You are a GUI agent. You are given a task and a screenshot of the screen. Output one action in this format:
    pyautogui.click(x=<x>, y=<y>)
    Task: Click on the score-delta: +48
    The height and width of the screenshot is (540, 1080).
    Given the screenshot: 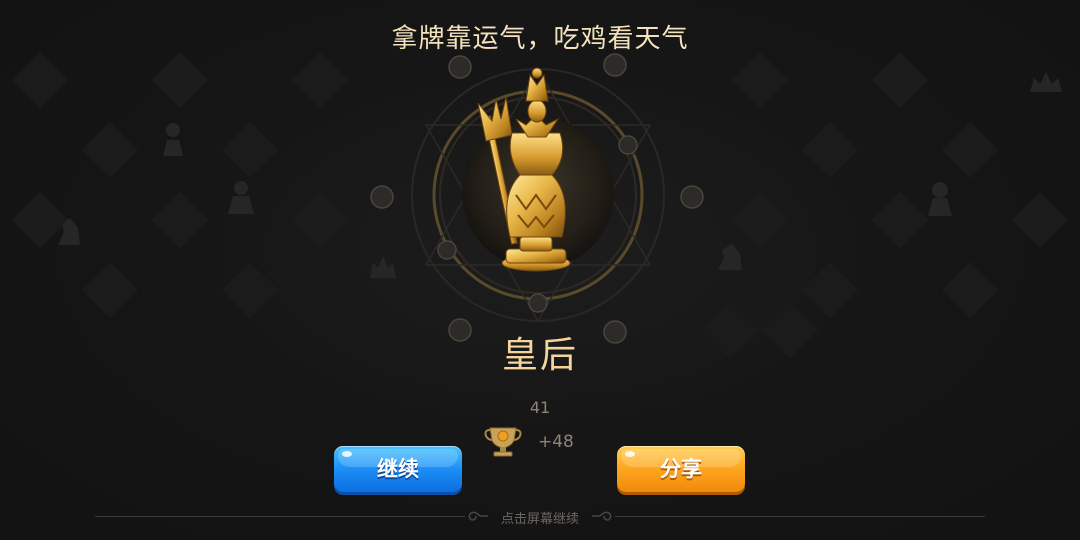 What is the action you would take?
    pyautogui.click(x=556, y=442)
    